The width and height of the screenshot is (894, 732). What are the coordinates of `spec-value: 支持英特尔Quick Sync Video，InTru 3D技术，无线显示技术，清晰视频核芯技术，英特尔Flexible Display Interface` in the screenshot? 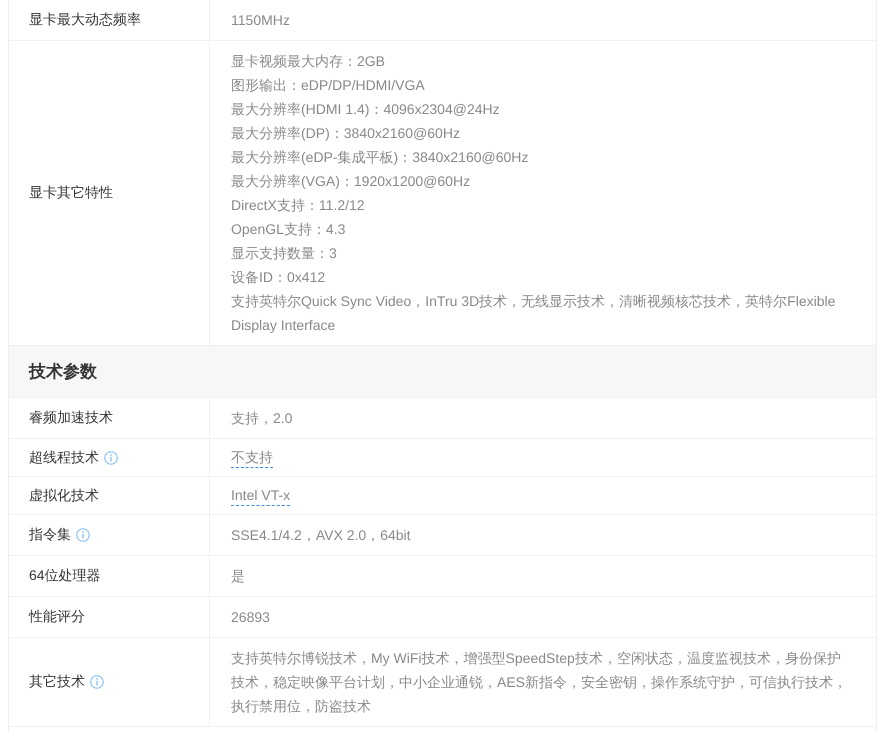 It's located at (533, 313).